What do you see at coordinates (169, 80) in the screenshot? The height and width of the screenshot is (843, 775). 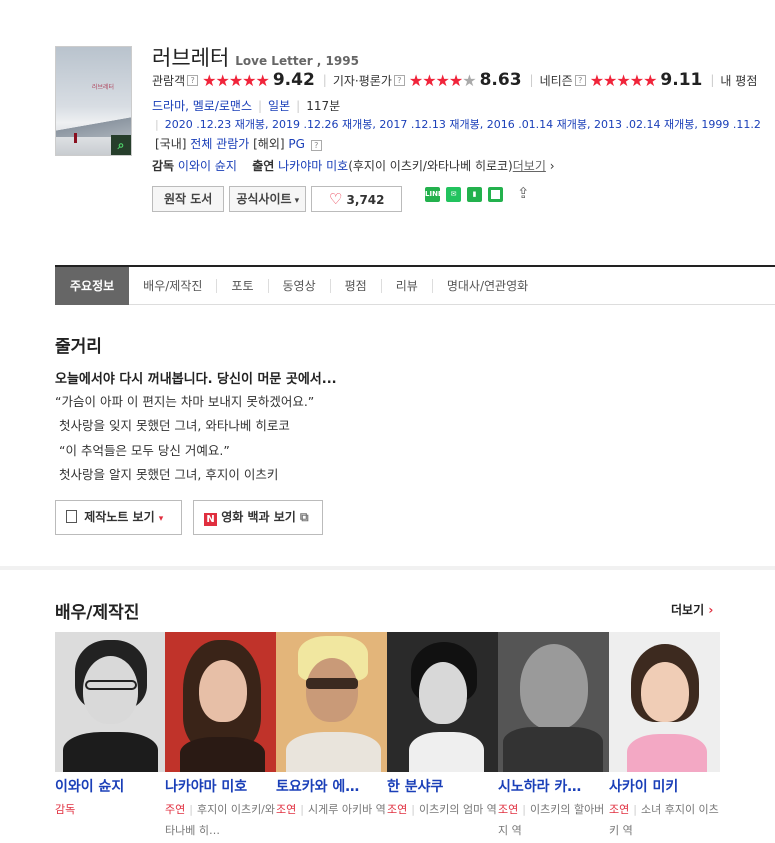 I see `rating-label-audience: 관람객` at bounding box center [169, 80].